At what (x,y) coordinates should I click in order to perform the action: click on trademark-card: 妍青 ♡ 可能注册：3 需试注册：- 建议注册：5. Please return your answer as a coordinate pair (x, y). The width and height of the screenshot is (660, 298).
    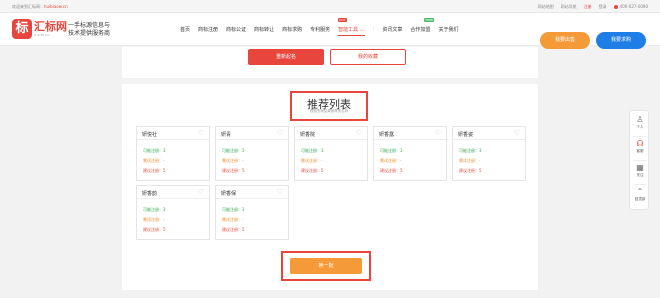
    Looking at the image, I should click on (252, 153).